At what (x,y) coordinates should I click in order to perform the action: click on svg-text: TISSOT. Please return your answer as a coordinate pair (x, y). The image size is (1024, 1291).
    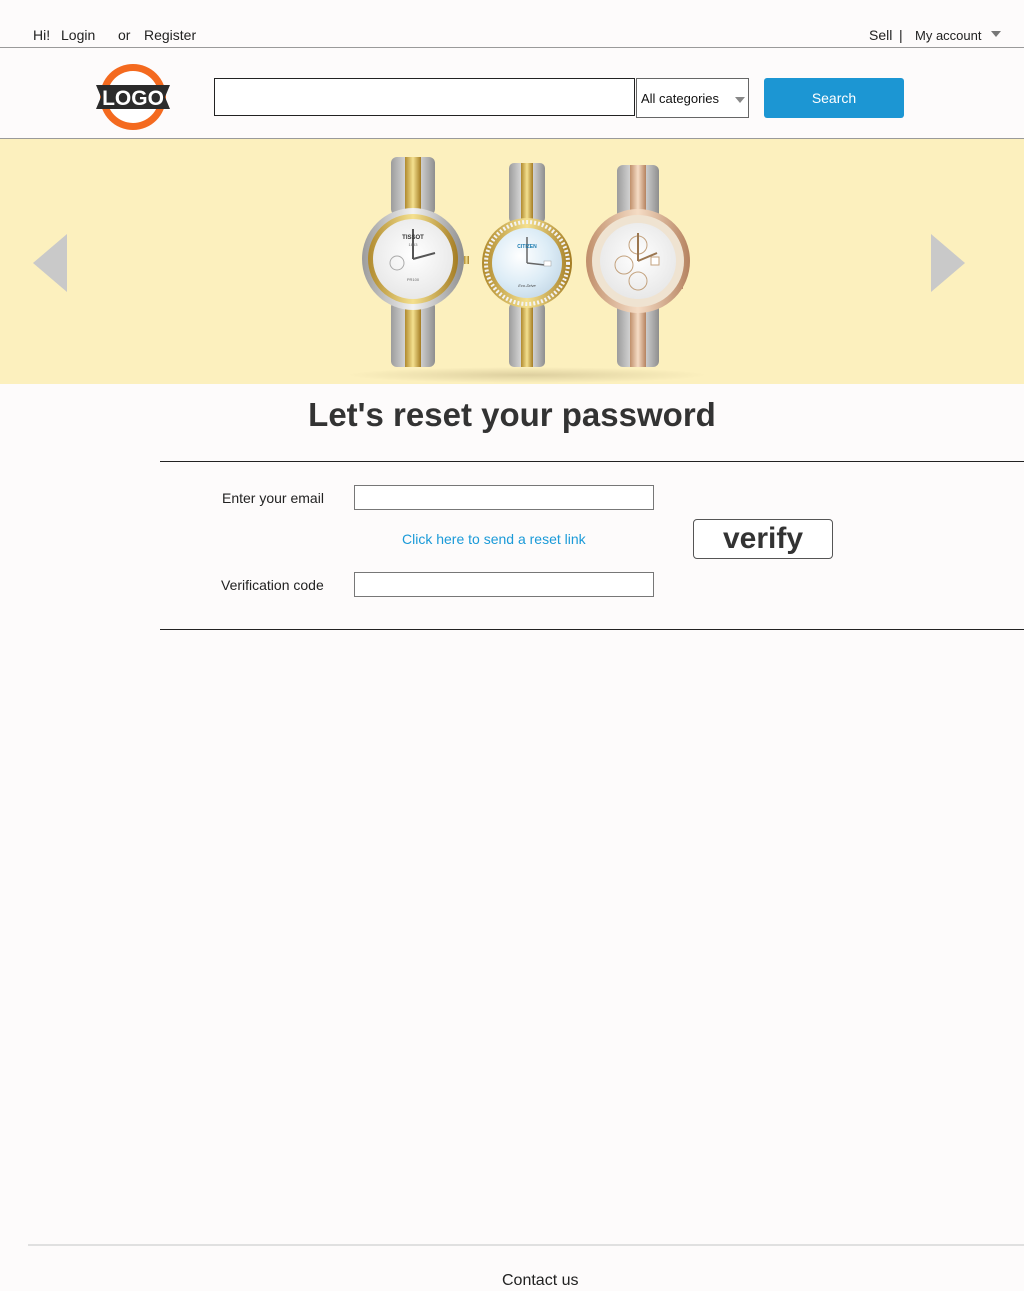
    Looking at the image, I should click on (413, 238).